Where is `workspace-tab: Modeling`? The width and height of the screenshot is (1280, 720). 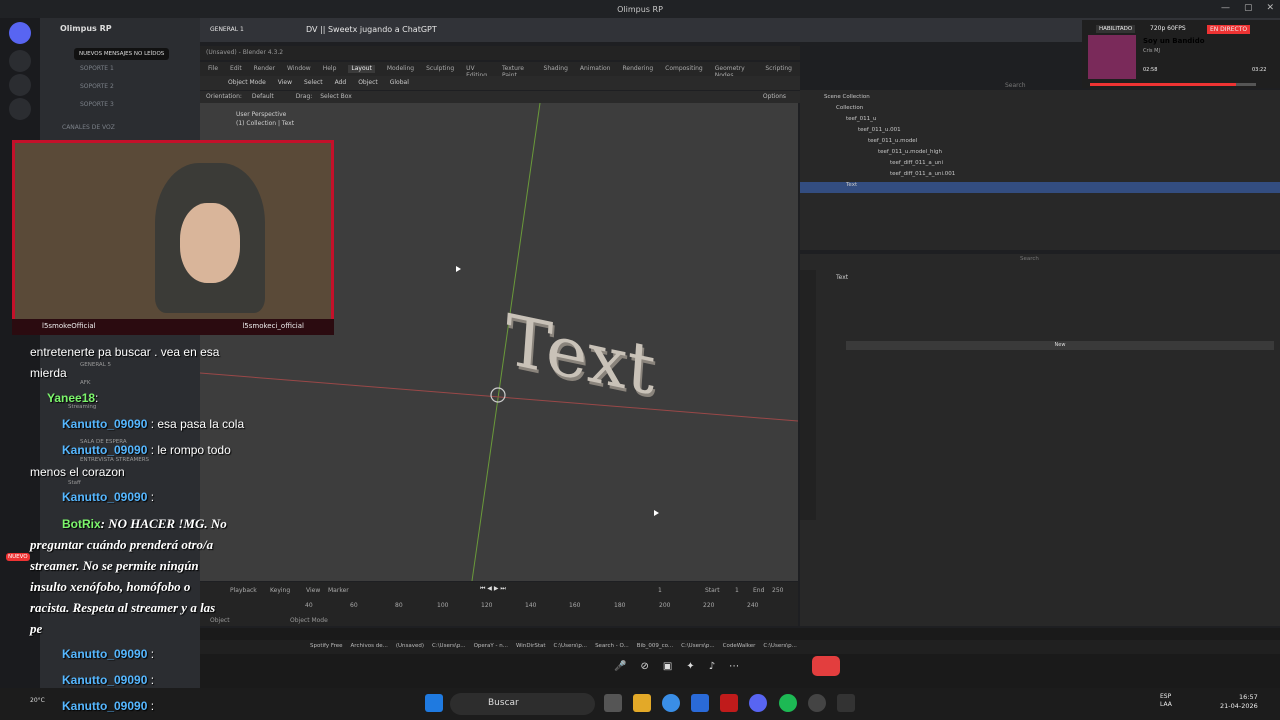 workspace-tab: Modeling is located at coordinates (400, 69).